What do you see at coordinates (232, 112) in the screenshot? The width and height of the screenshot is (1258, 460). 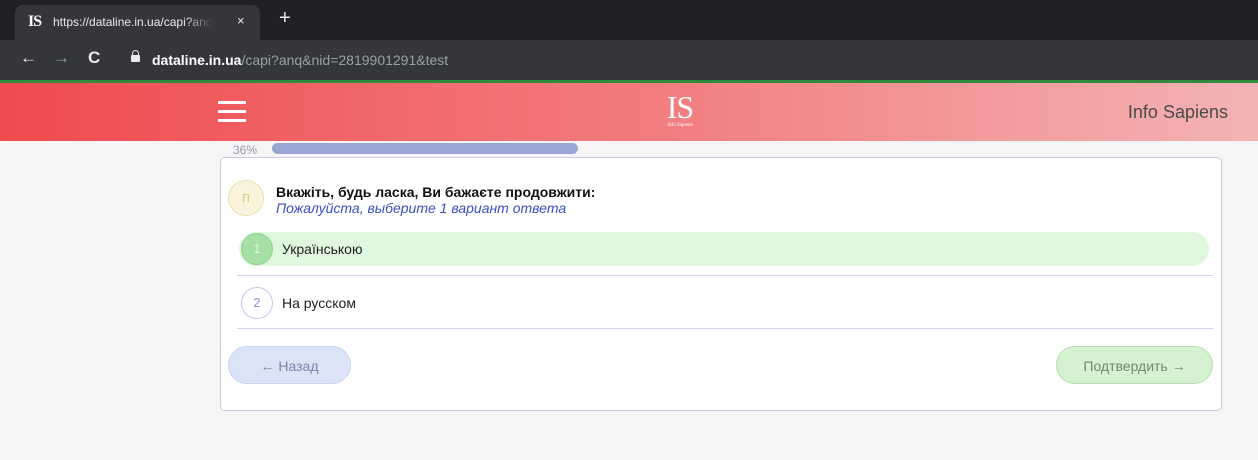 I see `menu-icon` at bounding box center [232, 112].